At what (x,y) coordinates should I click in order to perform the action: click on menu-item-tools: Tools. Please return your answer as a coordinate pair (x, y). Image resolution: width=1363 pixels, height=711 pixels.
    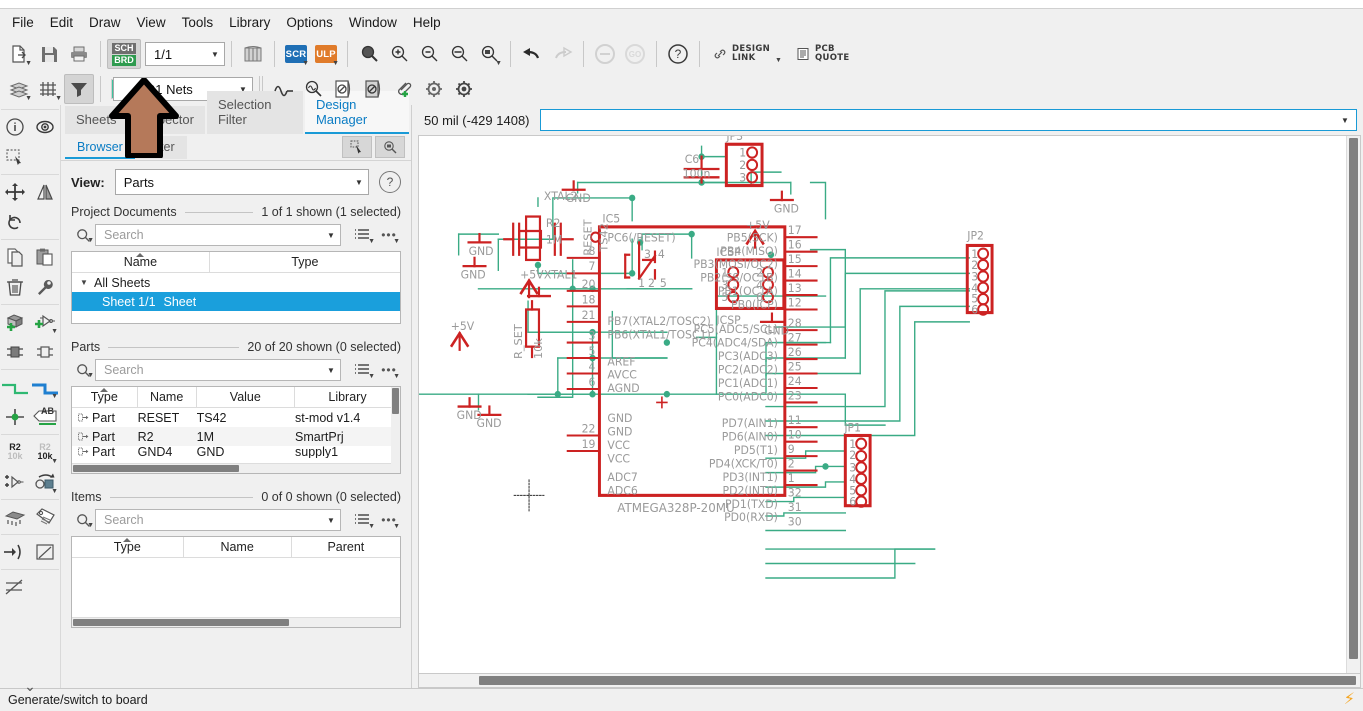
    Looking at the image, I should click on (198, 22).